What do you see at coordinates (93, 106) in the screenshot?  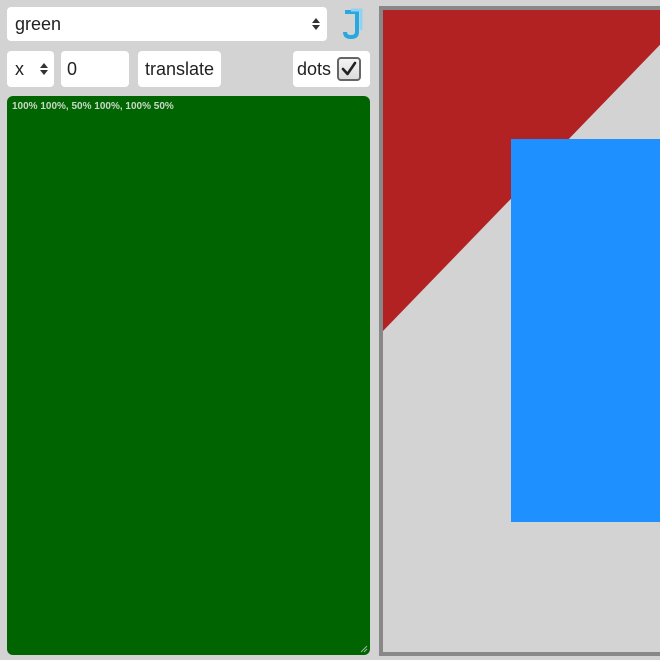 I see `editor-text: 100% 100%, 50% 100%, 100% 50%` at bounding box center [93, 106].